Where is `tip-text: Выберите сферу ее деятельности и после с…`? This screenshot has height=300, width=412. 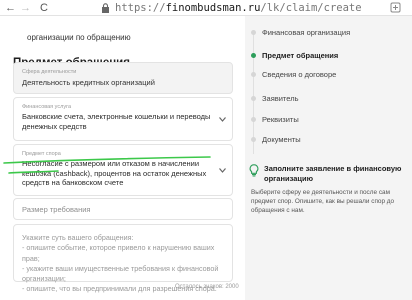
tip-text: Выберите сферу ее деятельности и после с… is located at coordinates (323, 201).